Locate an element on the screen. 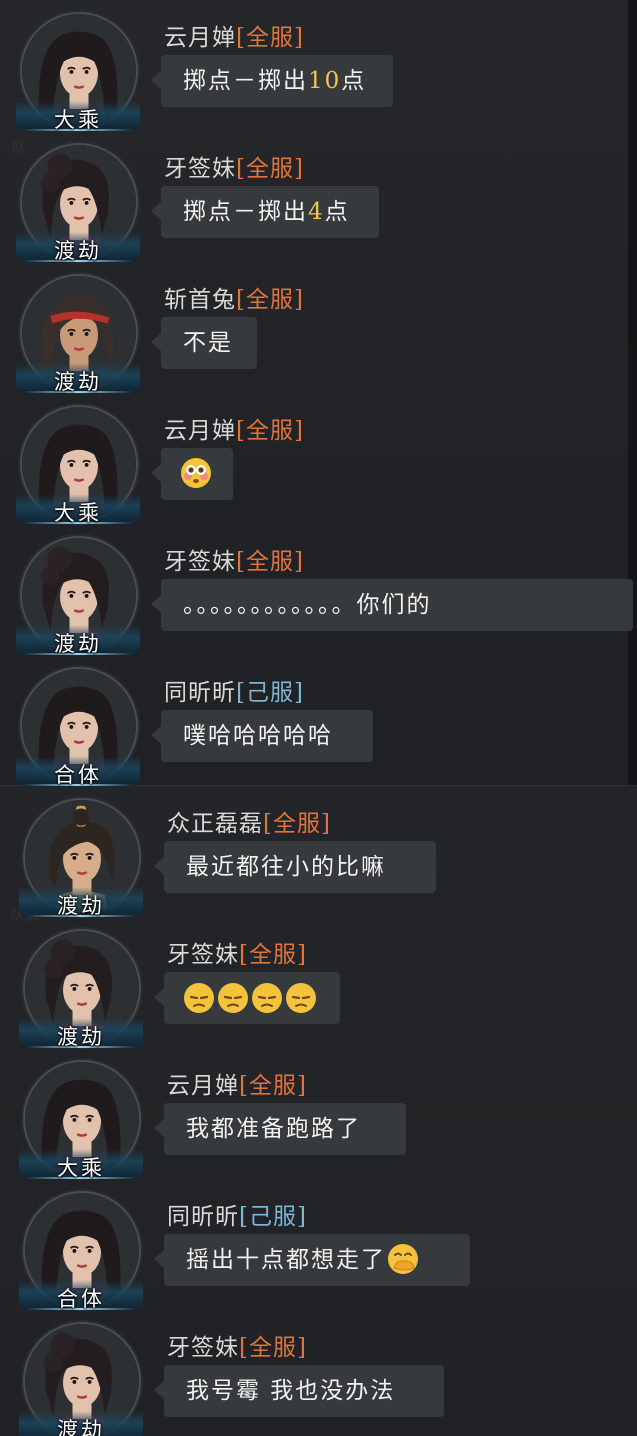  message-bubble: 最近都往小的比嘛 is located at coordinates (295, 867).